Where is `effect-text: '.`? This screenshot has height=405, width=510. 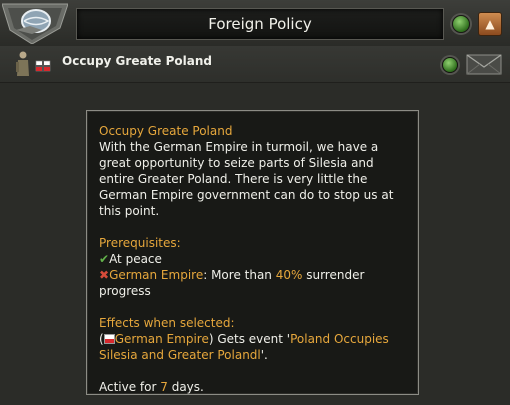 effect-text: '. is located at coordinates (264, 355).